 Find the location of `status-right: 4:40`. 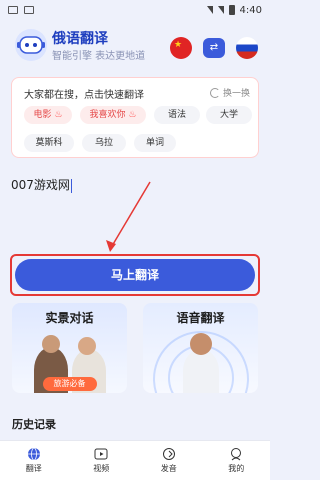

status-right: 4:40 is located at coordinates (234, 10).